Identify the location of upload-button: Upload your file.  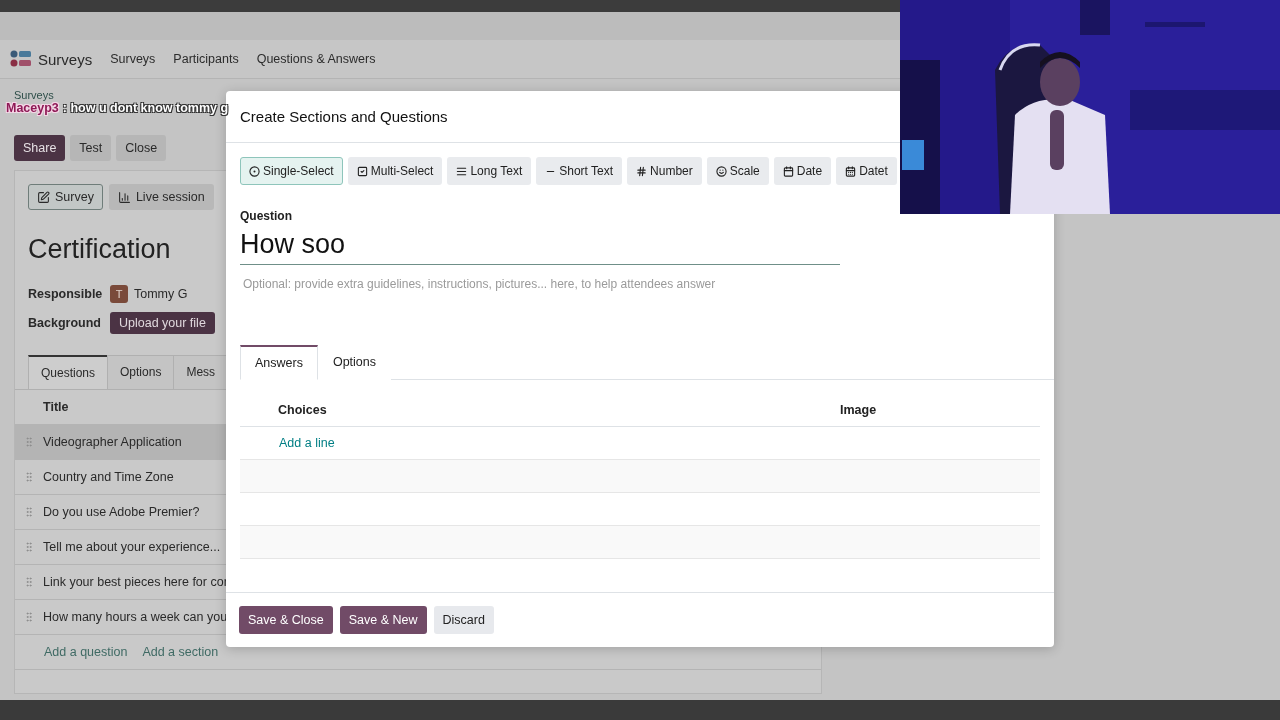
(162, 322).